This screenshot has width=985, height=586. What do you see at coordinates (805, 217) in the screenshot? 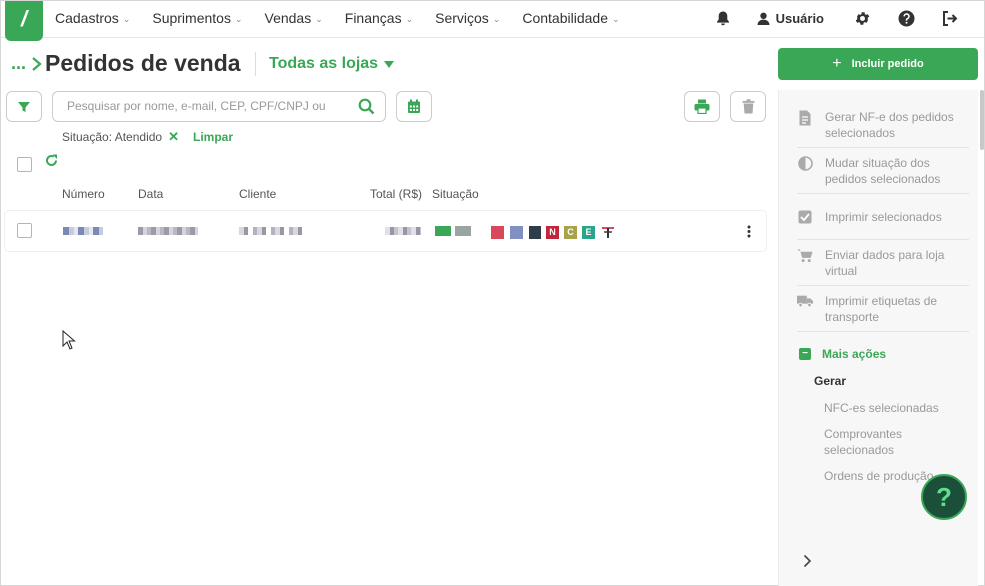
I see `checkbox-checked-icon` at bounding box center [805, 217].